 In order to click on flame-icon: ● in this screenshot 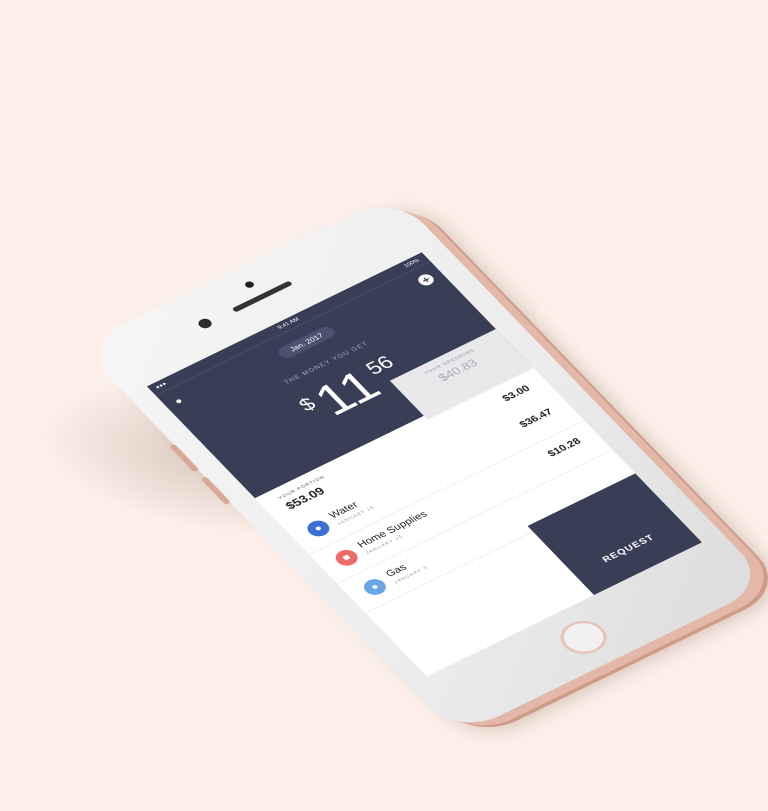, I will do `click(375, 587)`.